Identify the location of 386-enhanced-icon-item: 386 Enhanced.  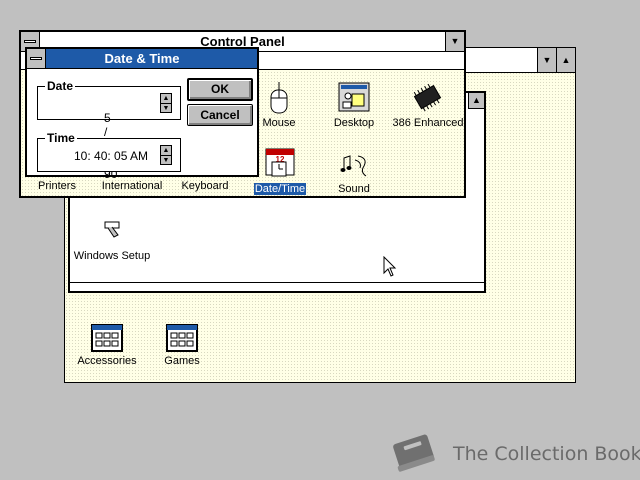
(428, 105).